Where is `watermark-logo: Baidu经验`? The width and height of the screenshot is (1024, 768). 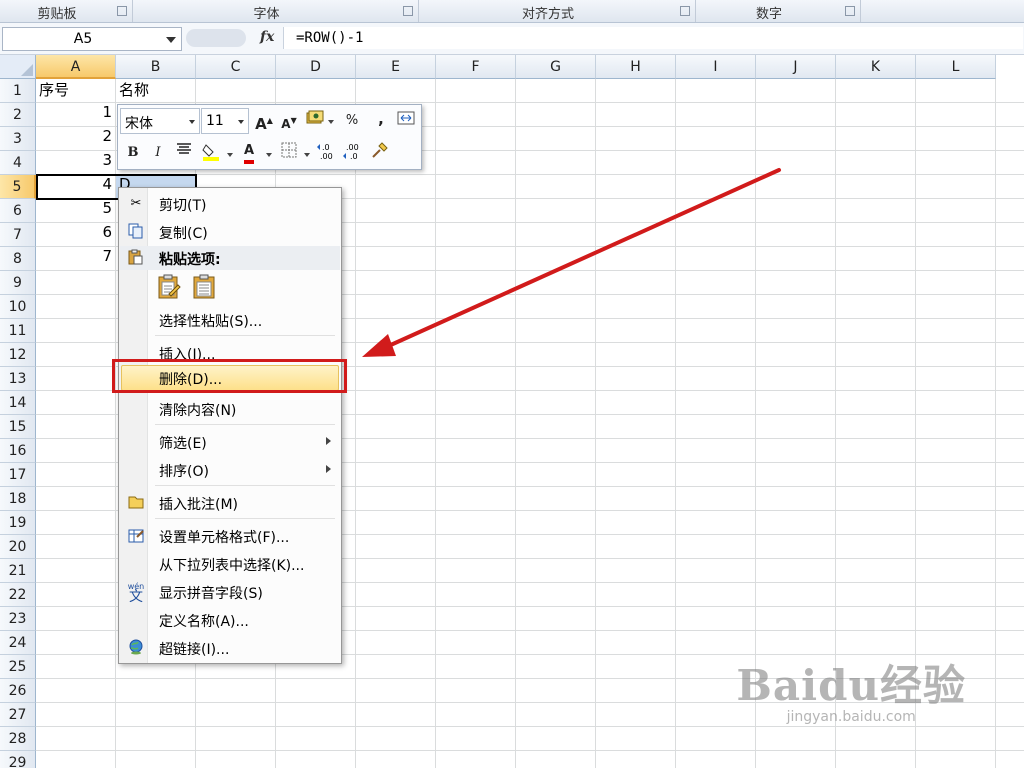
watermark-logo: Baidu经验 is located at coordinates (851, 685).